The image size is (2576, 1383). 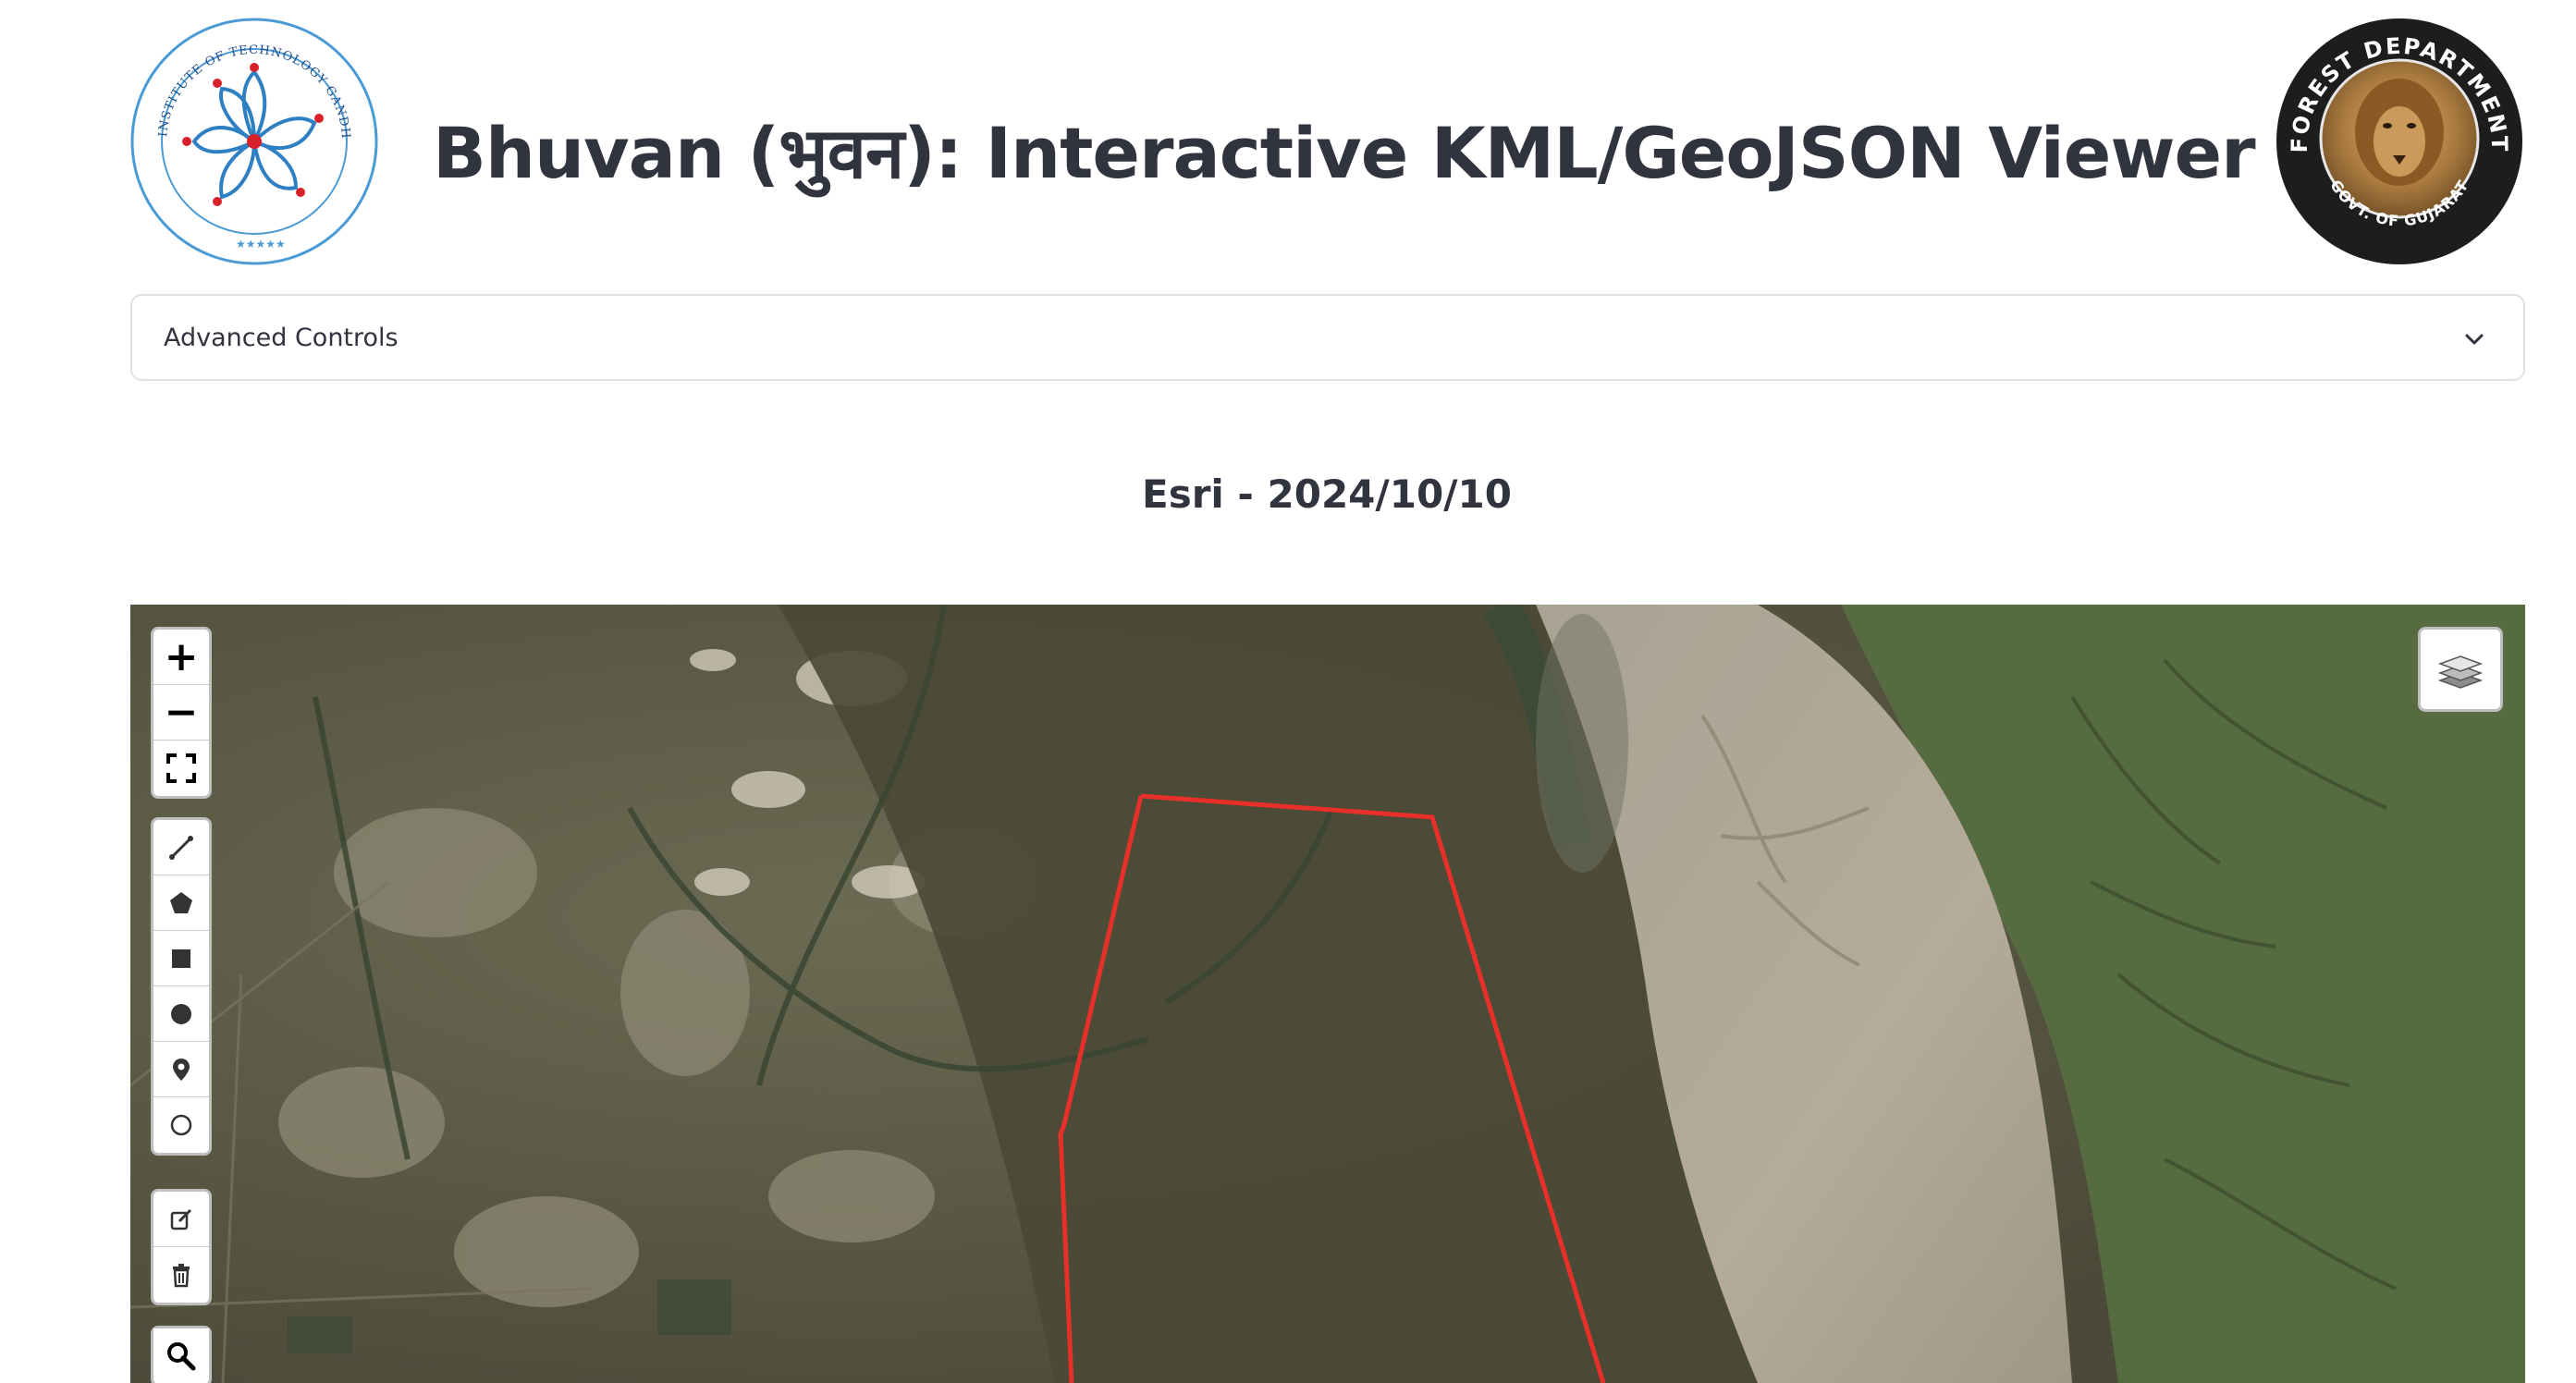 I want to click on draw-circle-button, so click(x=181, y=1014).